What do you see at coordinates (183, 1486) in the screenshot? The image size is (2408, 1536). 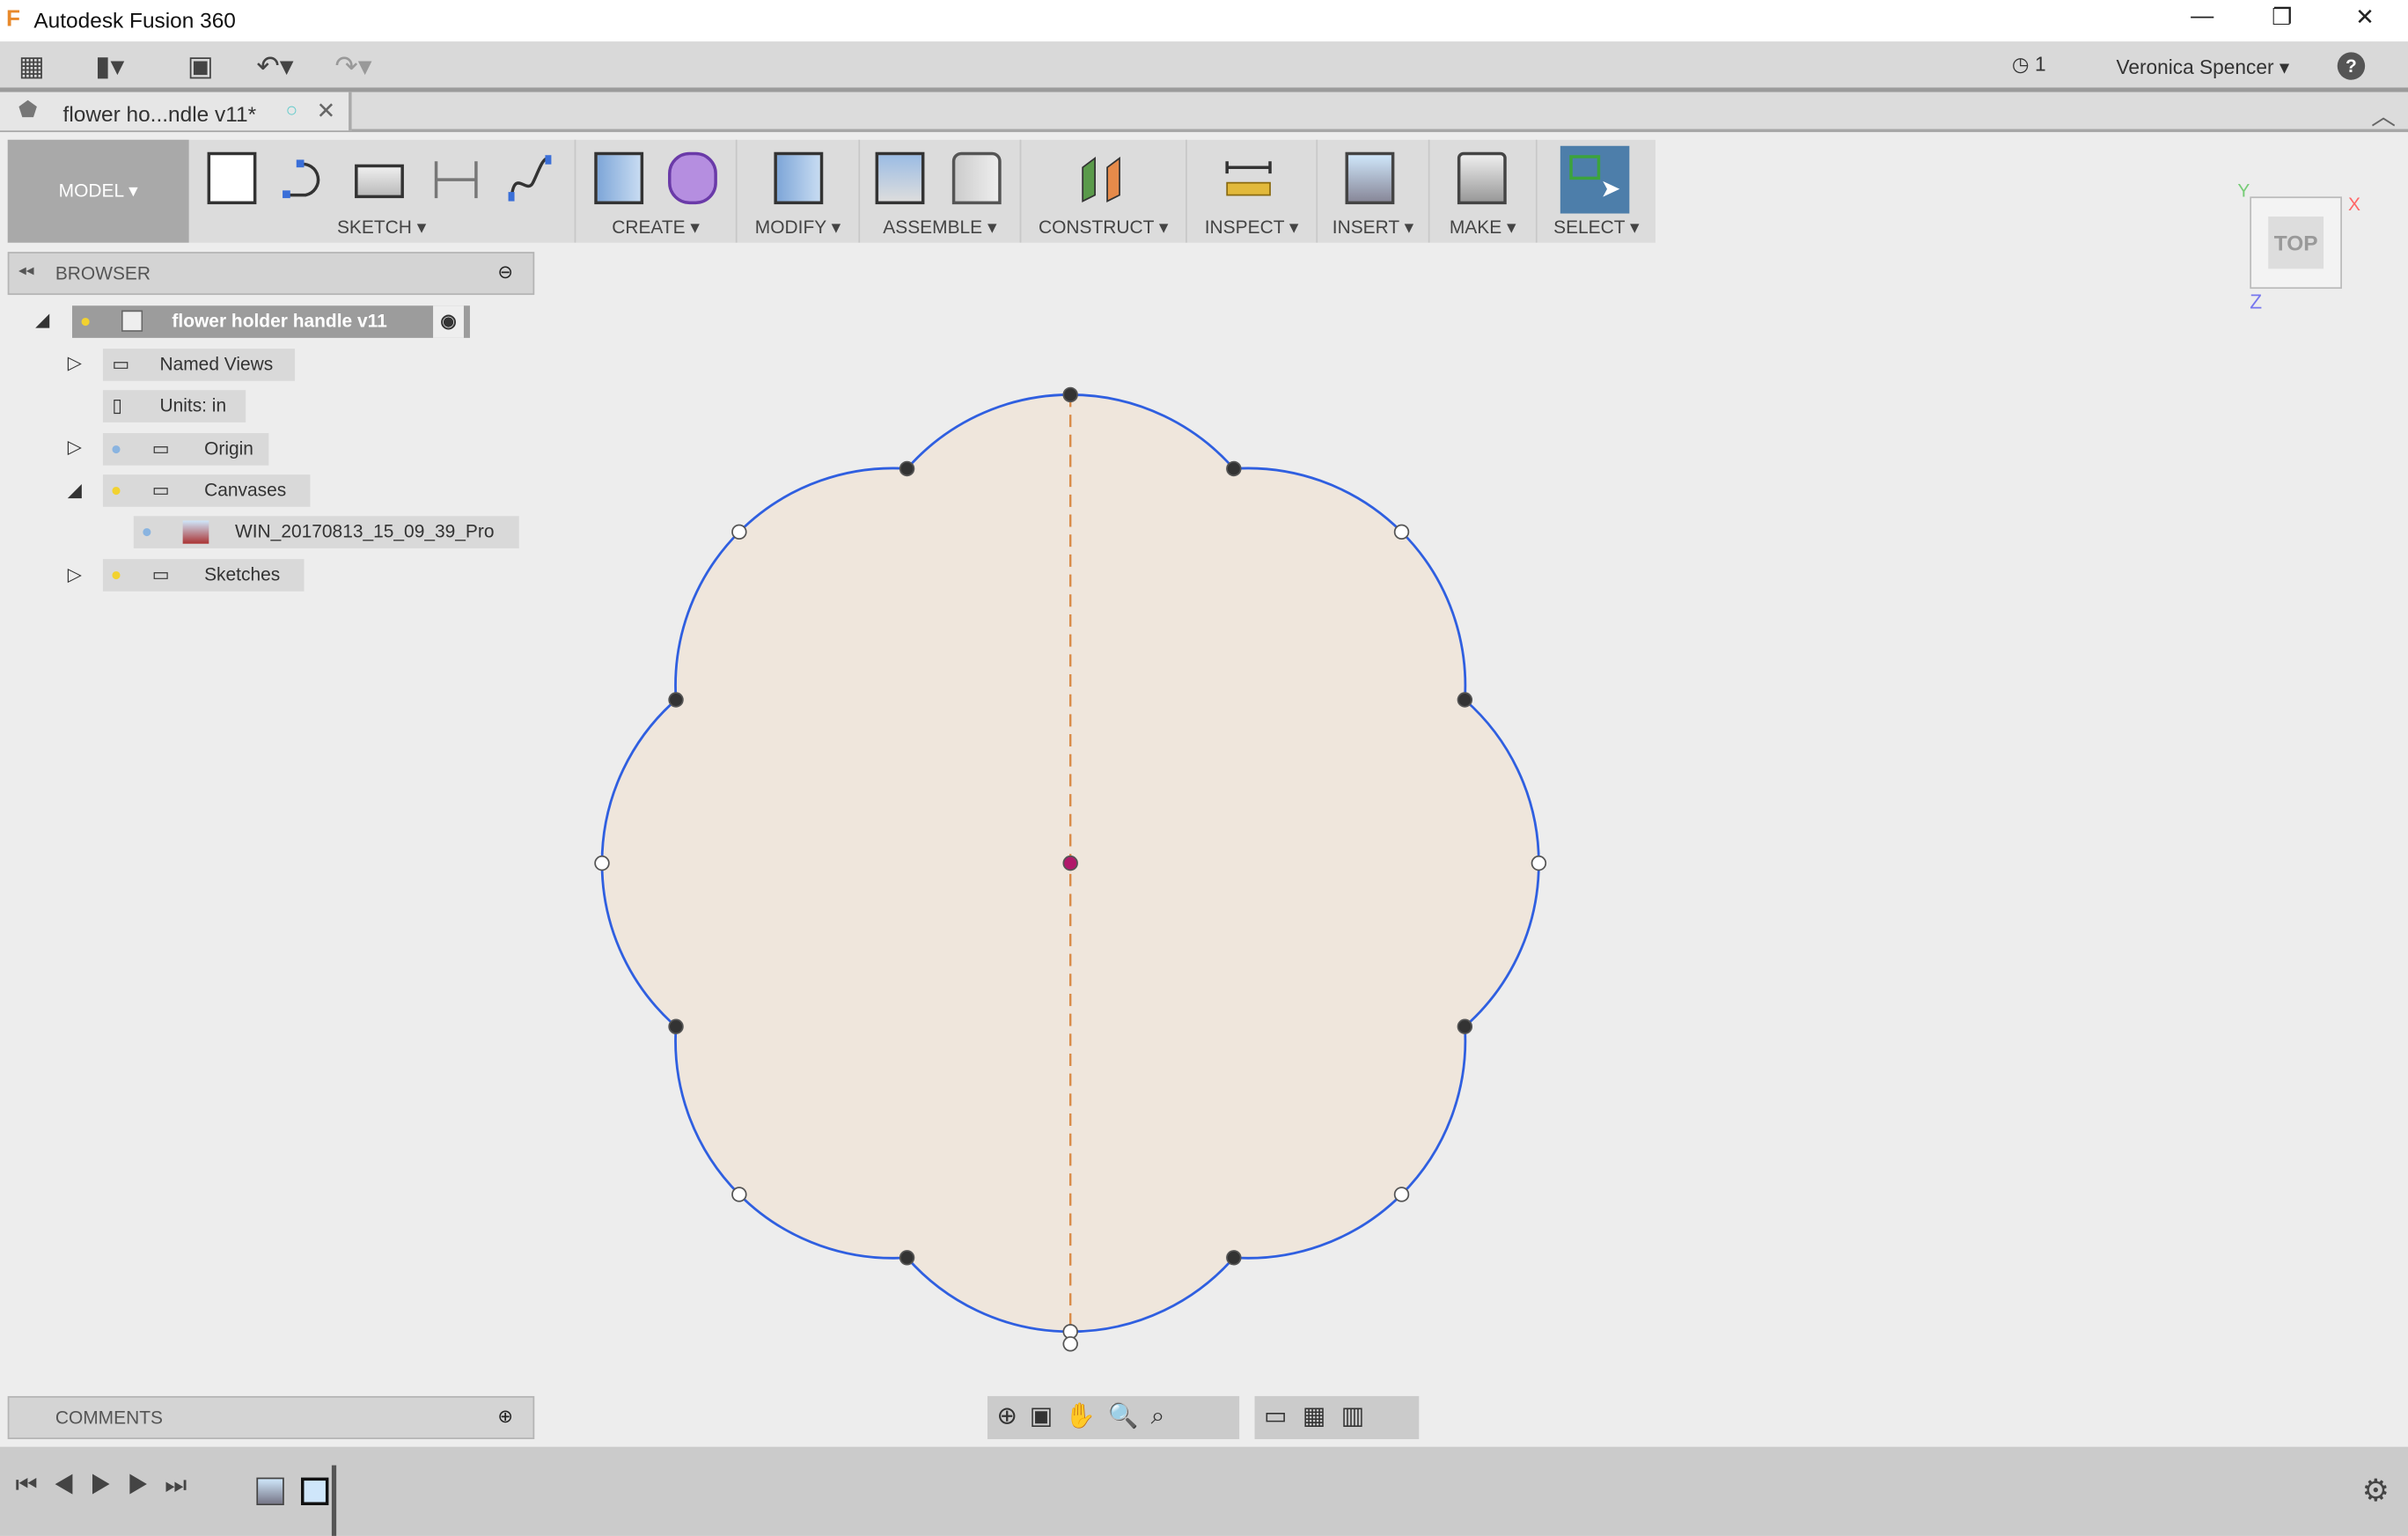 I see `go-to-end-icon: ⏭` at bounding box center [183, 1486].